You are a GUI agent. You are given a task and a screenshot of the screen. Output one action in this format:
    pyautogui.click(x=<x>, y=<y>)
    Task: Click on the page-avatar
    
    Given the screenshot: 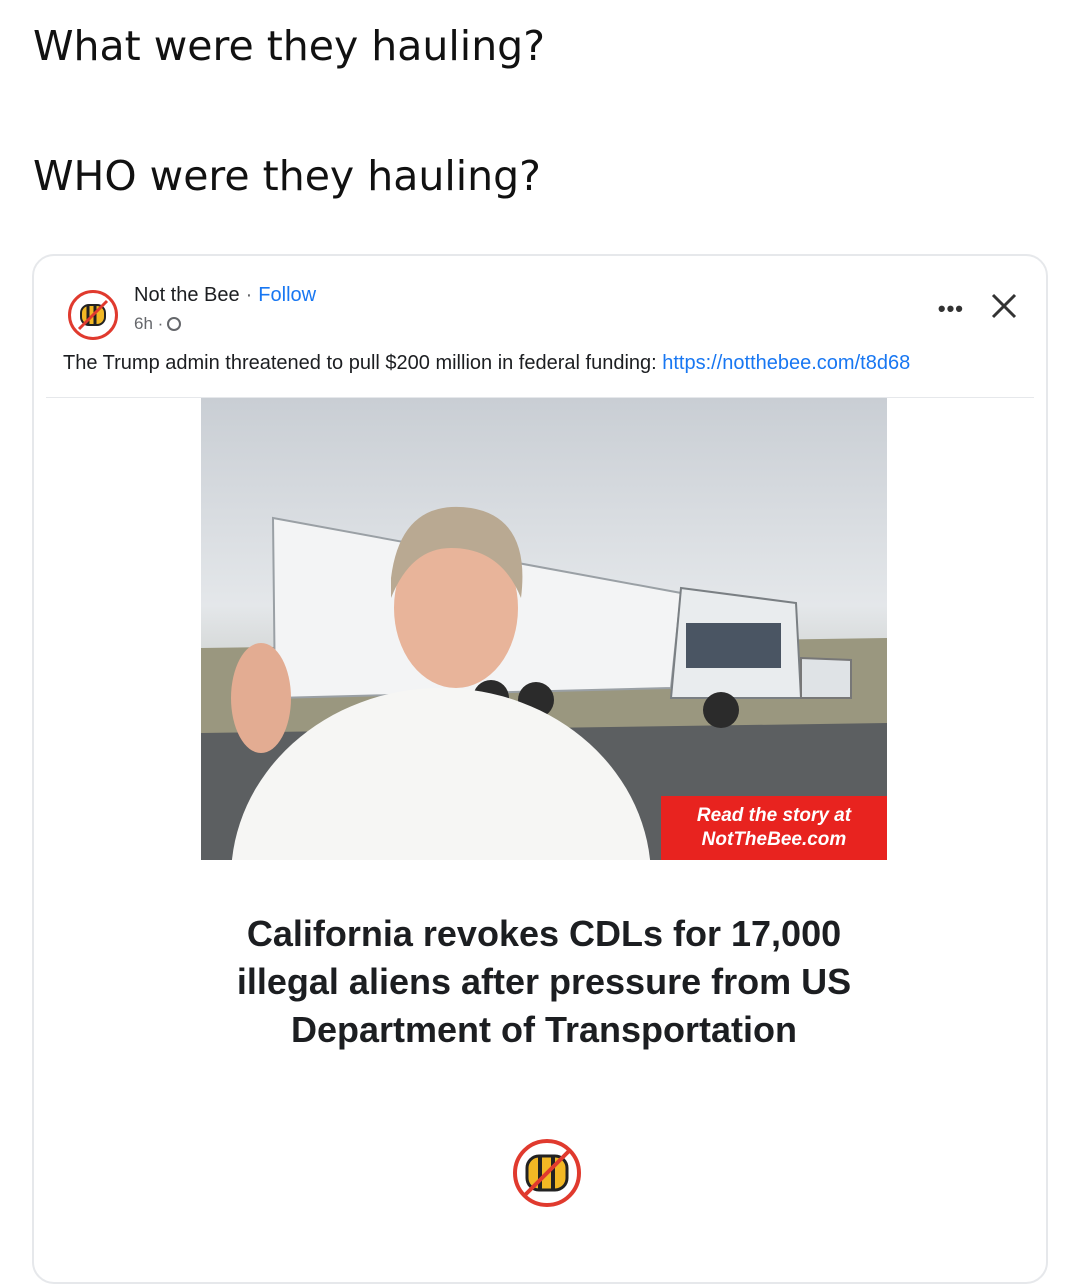 What is the action you would take?
    pyautogui.click(x=93, y=315)
    